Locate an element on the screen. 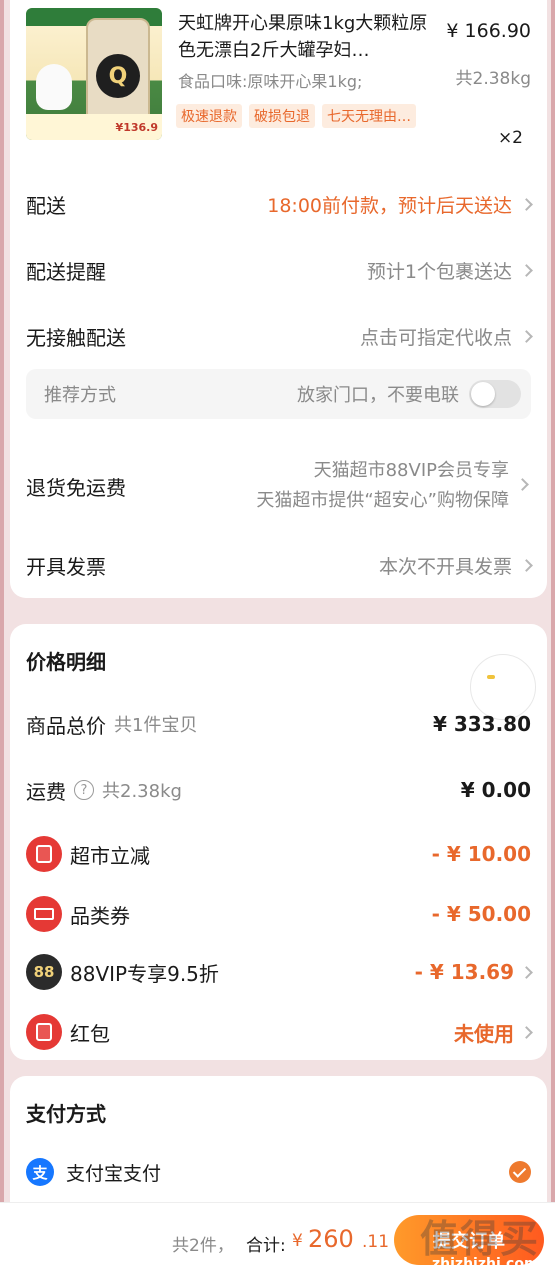  tag-damage-return: 破损包退 is located at coordinates (282, 116).